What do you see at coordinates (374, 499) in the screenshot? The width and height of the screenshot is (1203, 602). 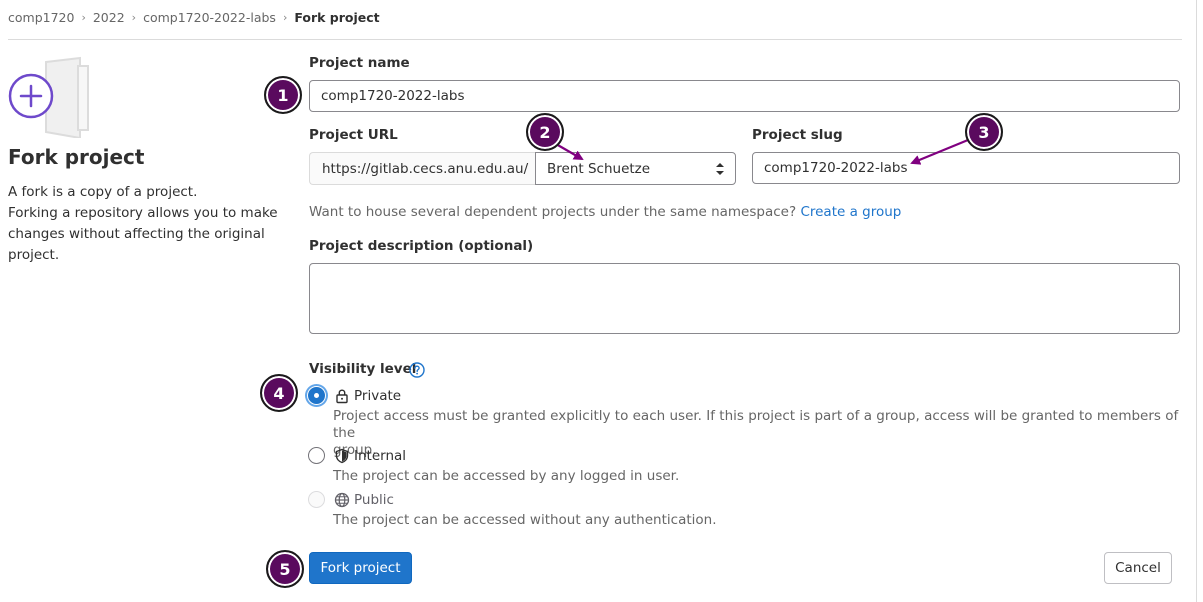 I see `visibility-public-label: Public` at bounding box center [374, 499].